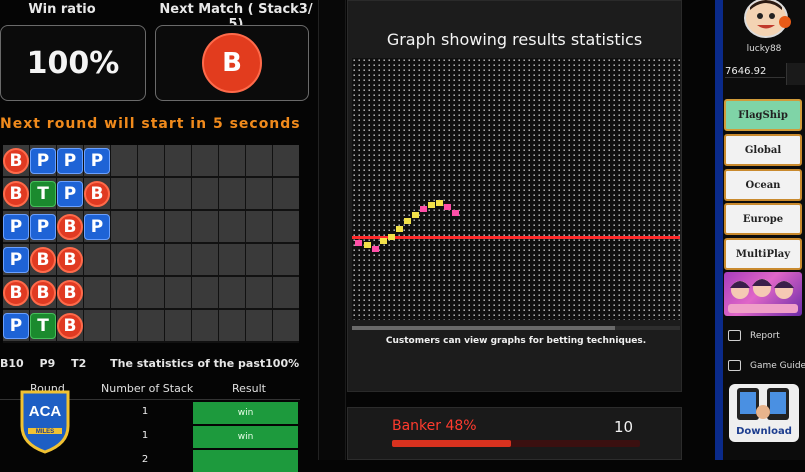 This screenshot has height=472, width=805. I want to click on report-link: Report, so click(754, 335).